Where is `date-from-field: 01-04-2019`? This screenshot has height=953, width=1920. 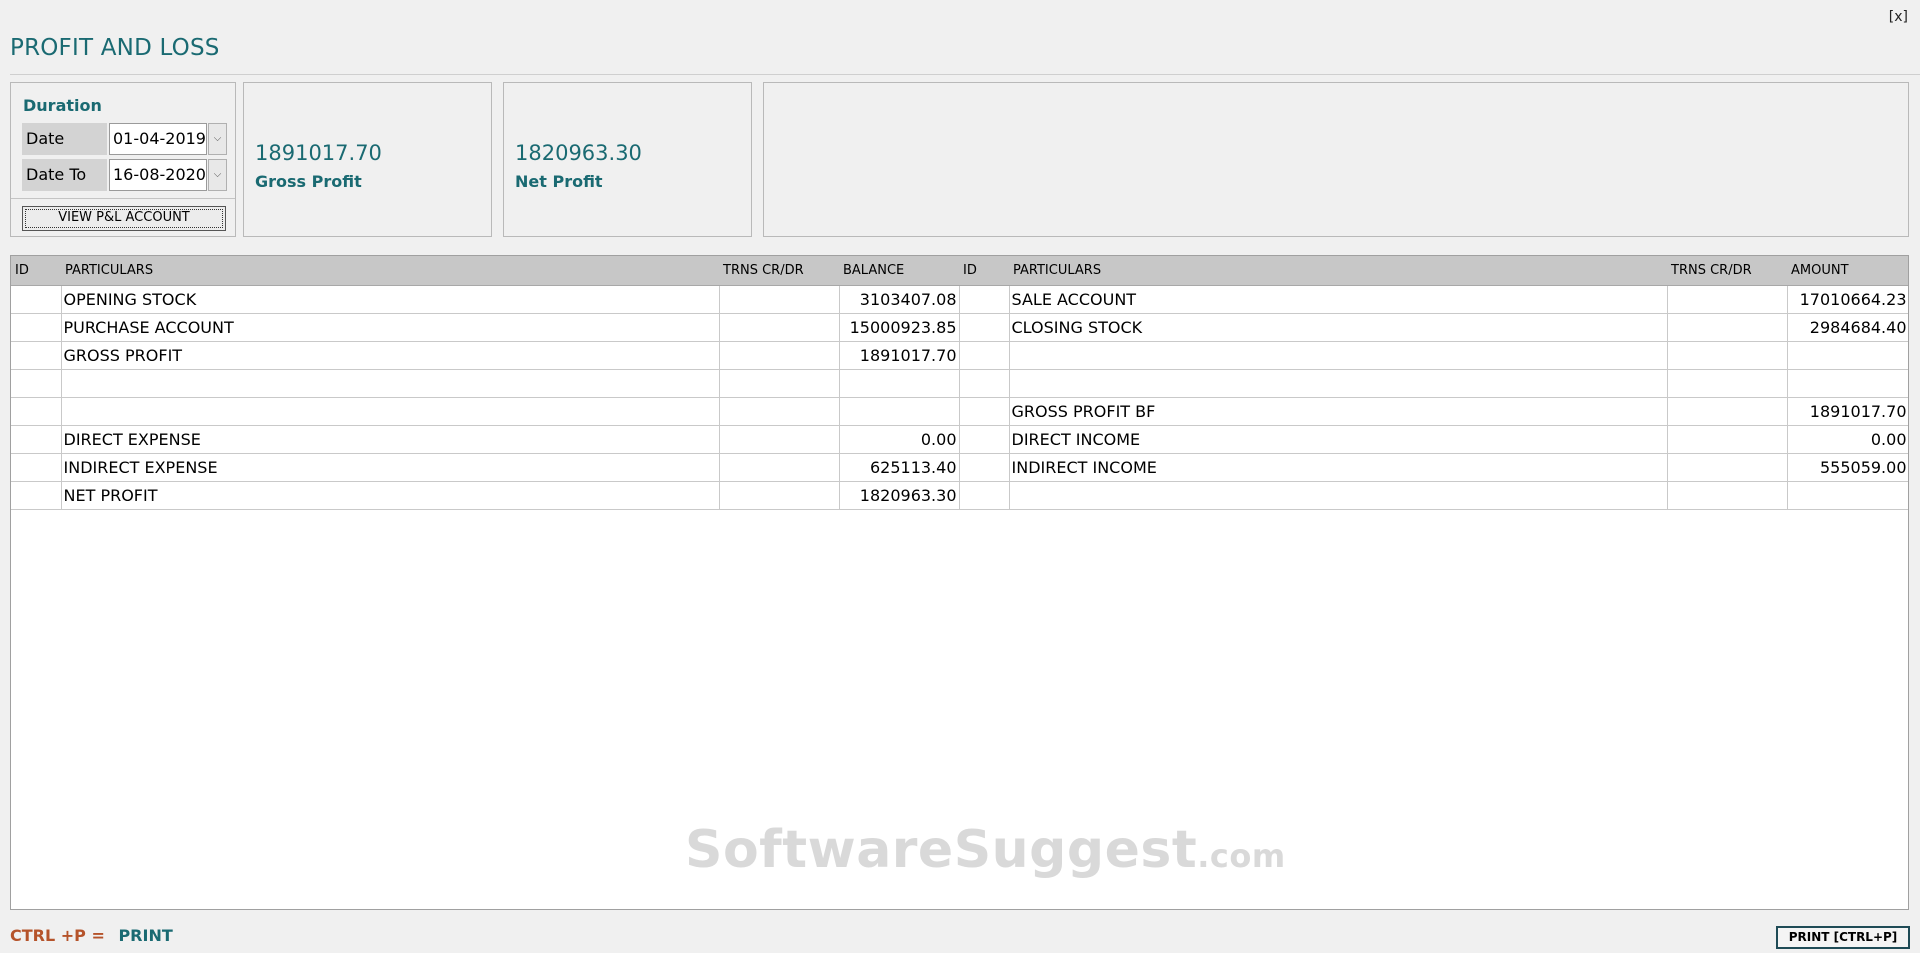
date-from-field: 01-04-2019 is located at coordinates (158, 139).